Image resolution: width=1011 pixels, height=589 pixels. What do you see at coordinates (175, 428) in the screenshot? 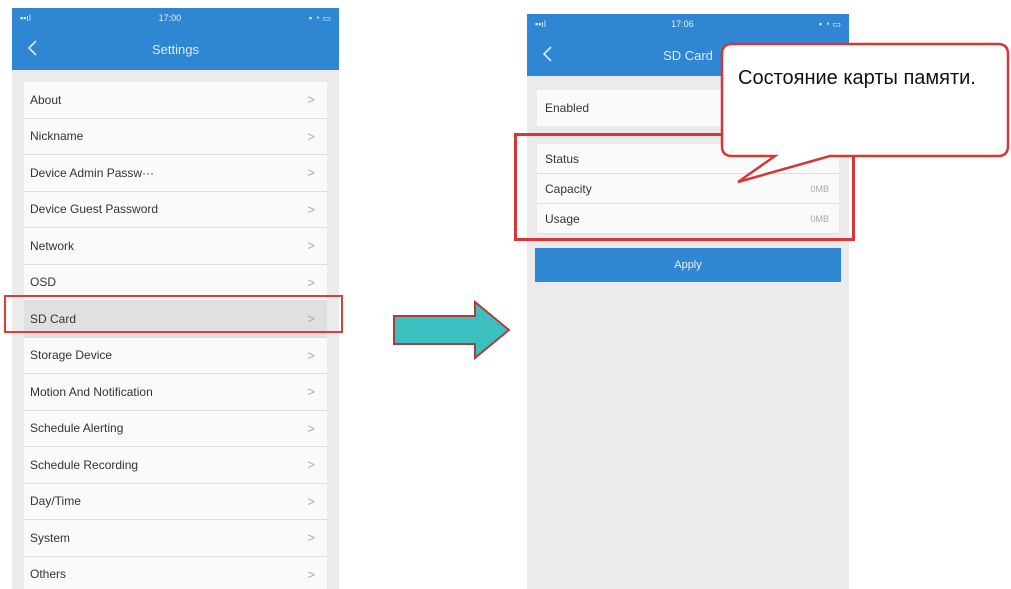
I see `list-item-schedule-alerting: Schedule Alerting >` at bounding box center [175, 428].